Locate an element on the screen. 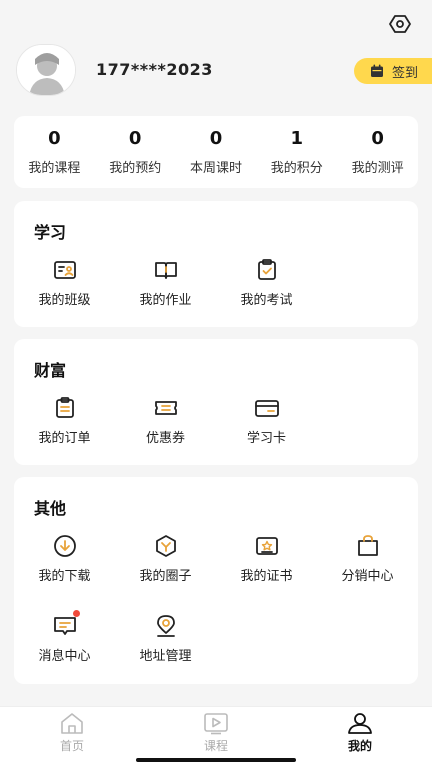 This screenshot has width=432, height=768. menu-label: 学习卡 is located at coordinates (266, 438).